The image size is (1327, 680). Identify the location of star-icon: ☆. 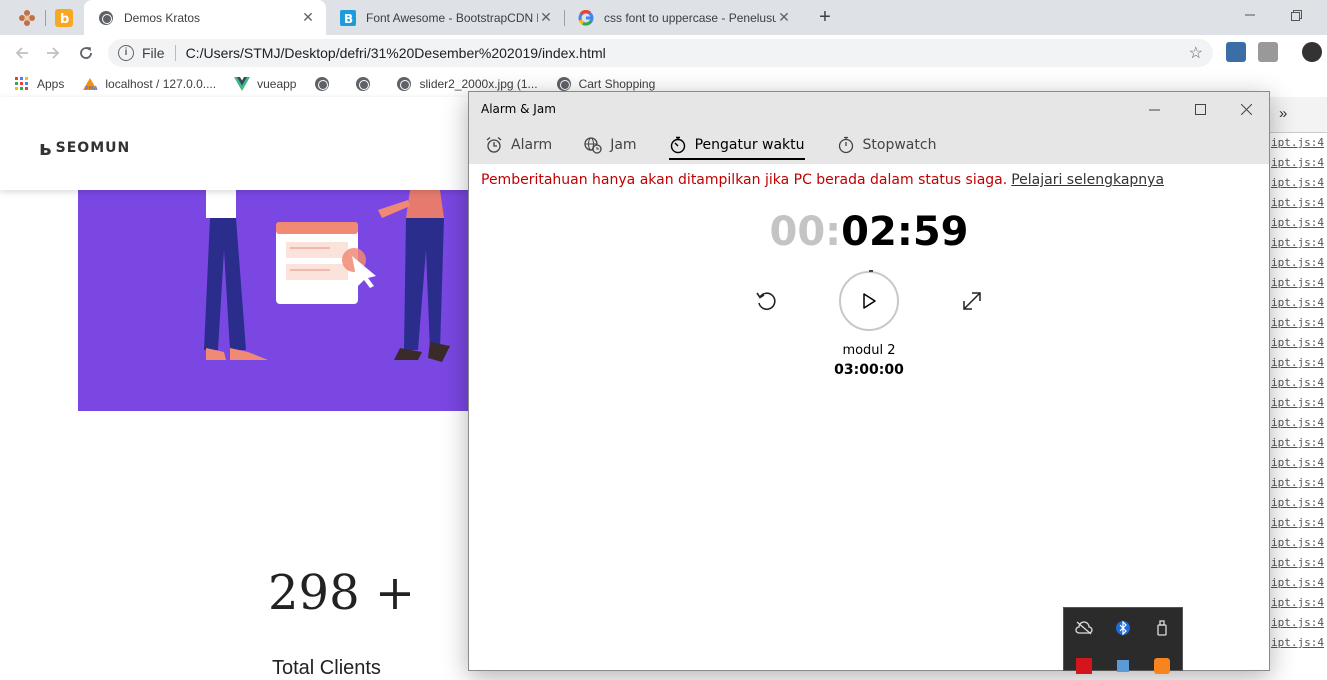
(1196, 53).